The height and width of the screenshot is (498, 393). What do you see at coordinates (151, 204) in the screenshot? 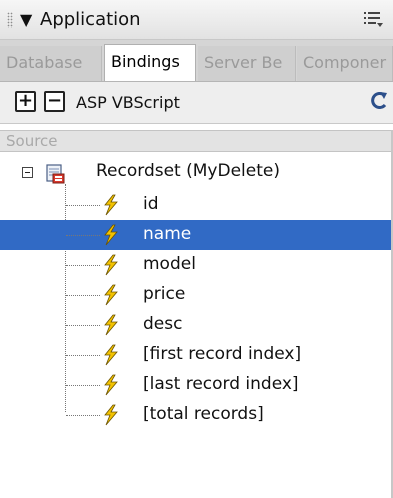
I see `tree-item-label: id` at bounding box center [151, 204].